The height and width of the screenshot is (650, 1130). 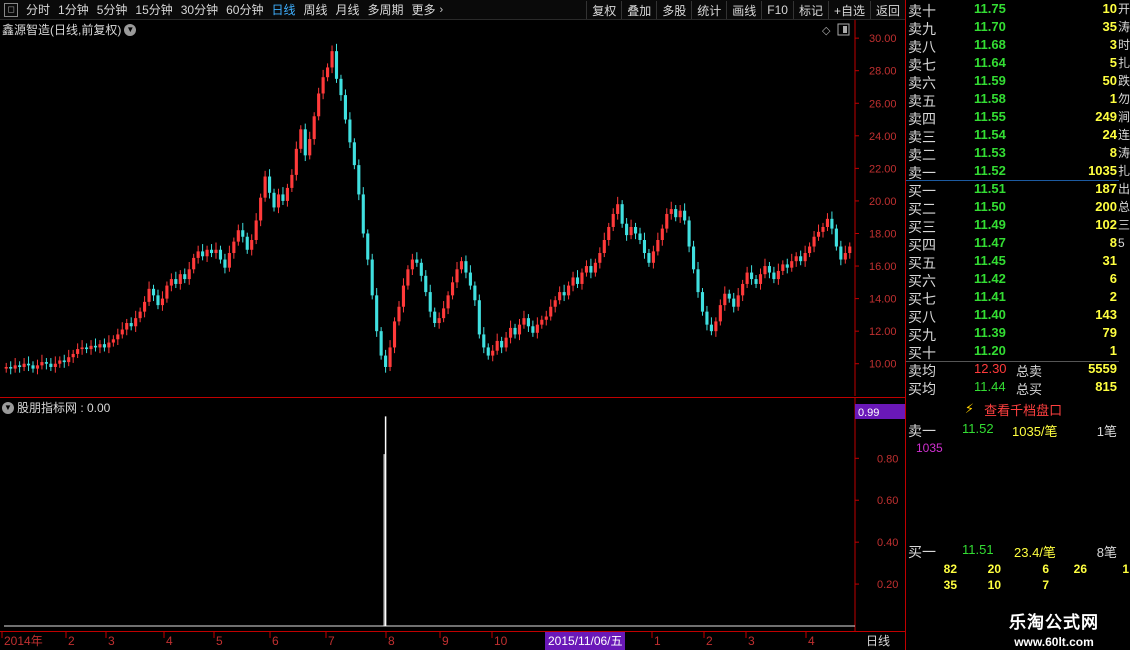 I want to click on orderbook-row: 卖一 11.52 1035, so click(x=1013, y=172).